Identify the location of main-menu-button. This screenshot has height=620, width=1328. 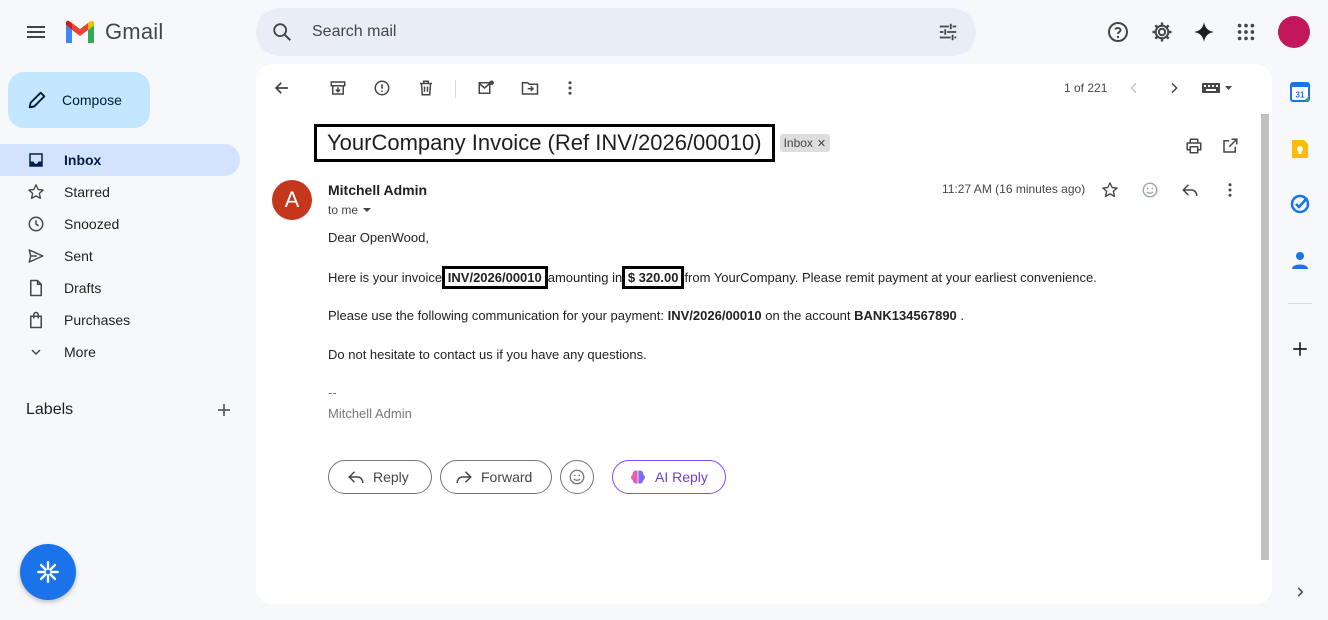
(36, 32).